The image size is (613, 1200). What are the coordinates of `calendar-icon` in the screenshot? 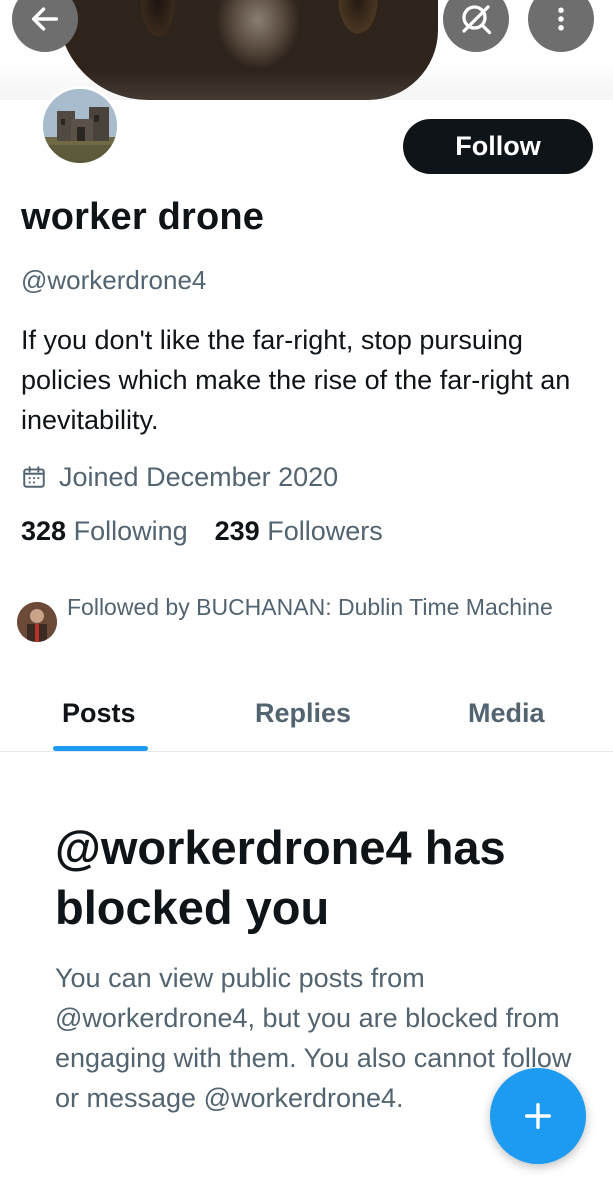 It's located at (34, 477).